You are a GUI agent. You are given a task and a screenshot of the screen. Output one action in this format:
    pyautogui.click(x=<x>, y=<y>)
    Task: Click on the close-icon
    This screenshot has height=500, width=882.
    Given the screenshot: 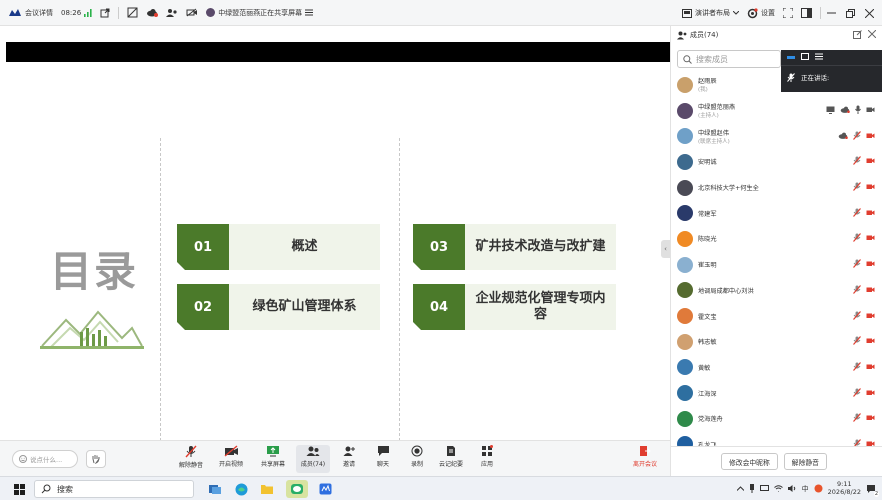 What is the action you would take?
    pyautogui.click(x=869, y=13)
    